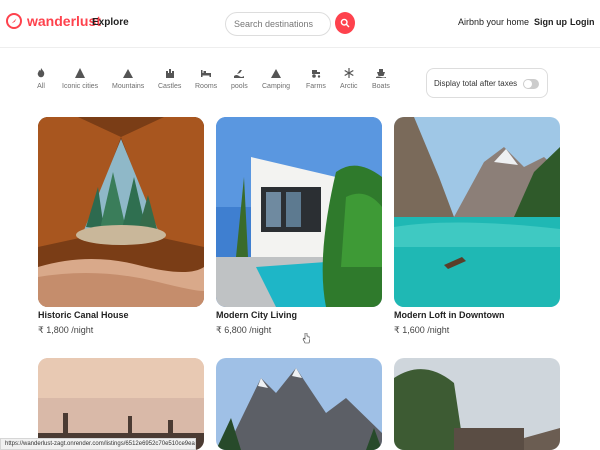 The height and width of the screenshot is (450, 600). I want to click on filter-label: All, so click(41, 86).